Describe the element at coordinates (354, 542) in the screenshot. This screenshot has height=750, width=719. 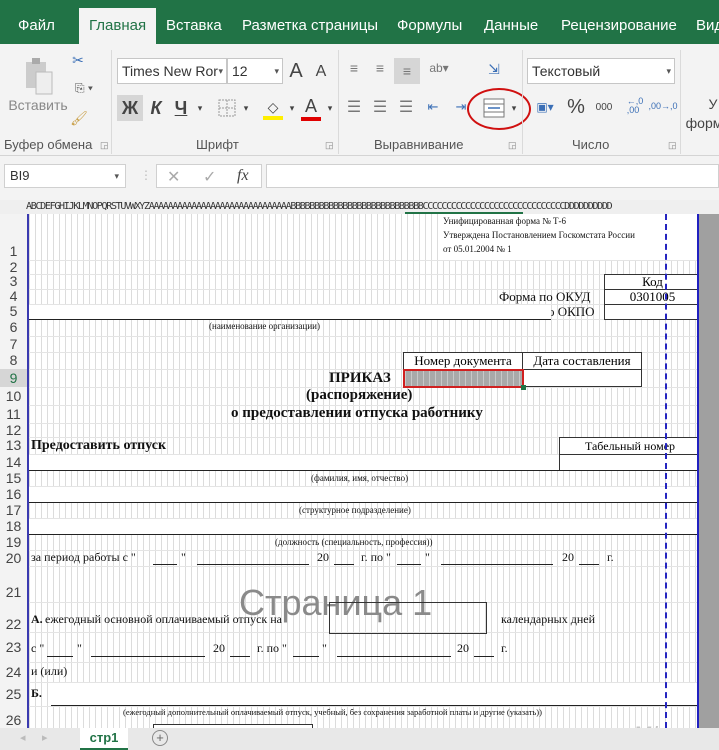
I see `position-caption: (должность (специальность, профессия))` at that location.